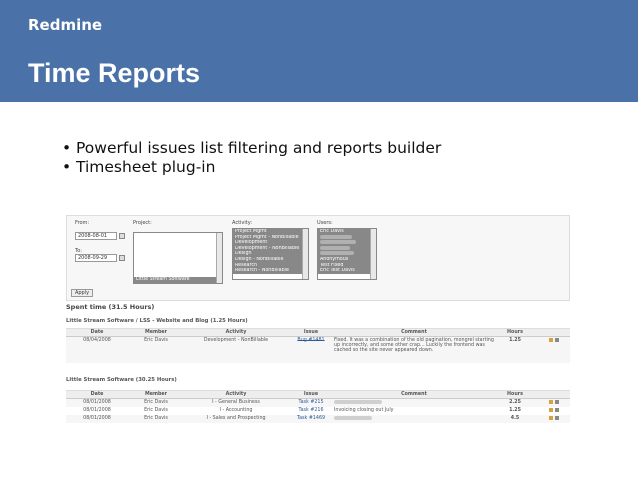 The image size is (638, 478). What do you see at coordinates (96, 258) in the screenshot?
I see `to-date-input: 2008-09-29` at bounding box center [96, 258].